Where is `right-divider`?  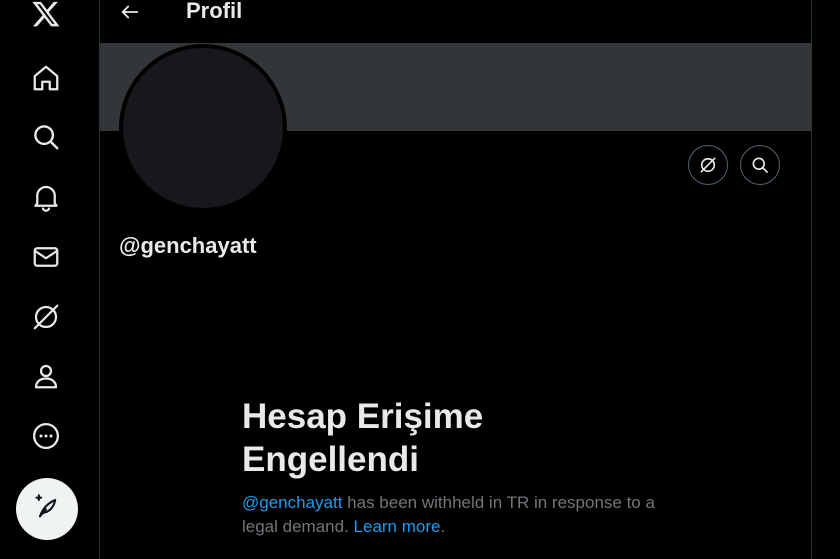 right-divider is located at coordinates (811, 279).